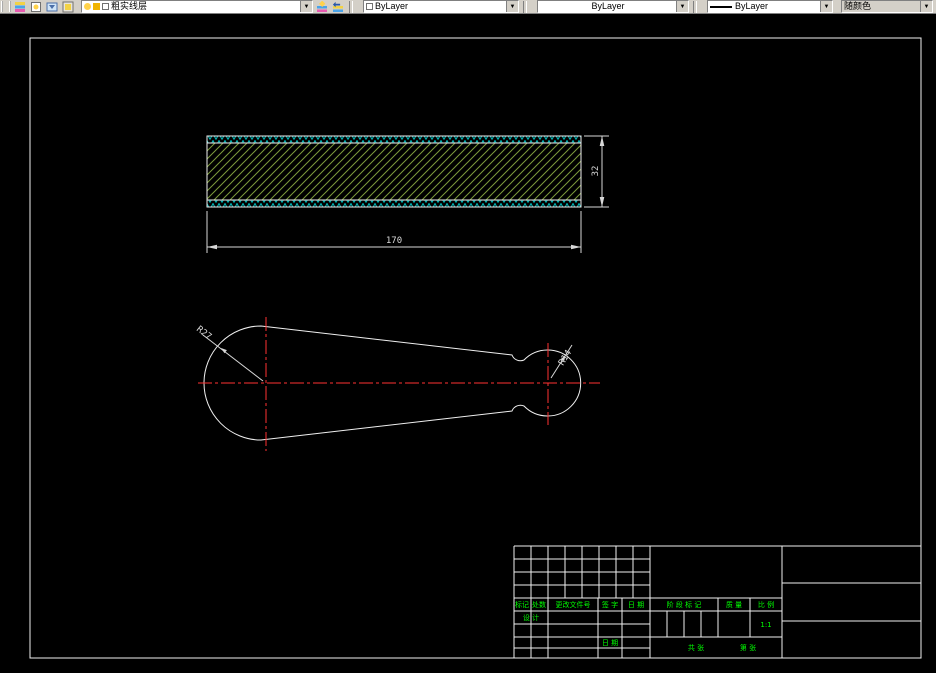 This screenshot has height=673, width=936. I want to click on section-view, so click(394, 171).